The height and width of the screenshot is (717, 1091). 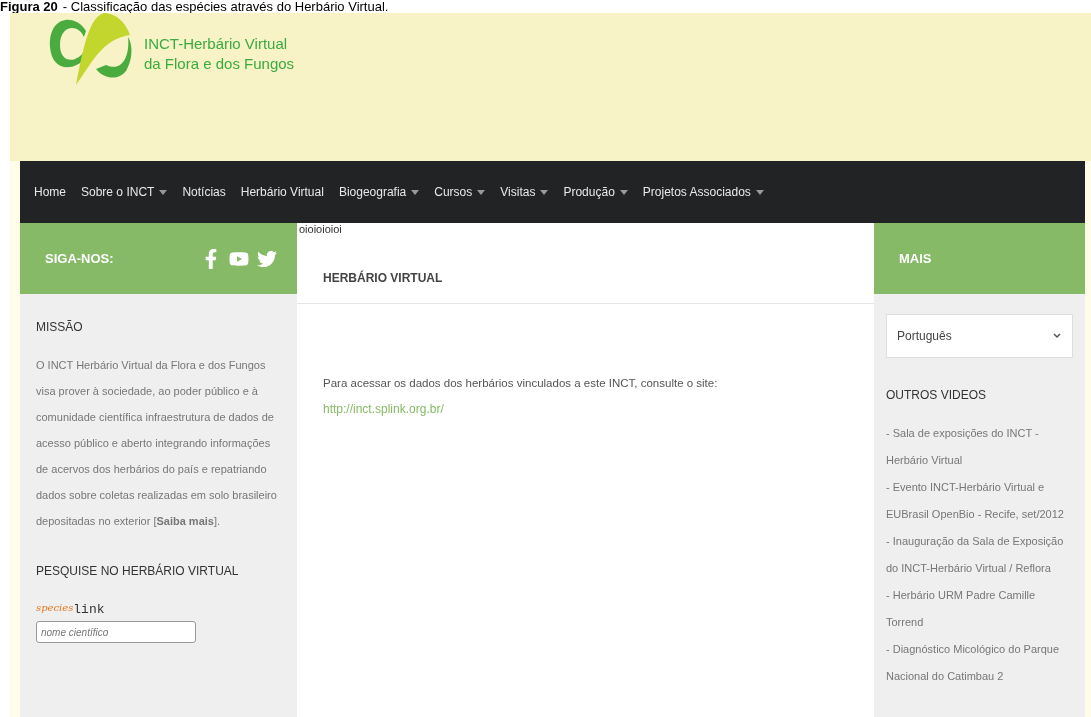 What do you see at coordinates (116, 632) in the screenshot?
I see `search-field: nome científico` at bounding box center [116, 632].